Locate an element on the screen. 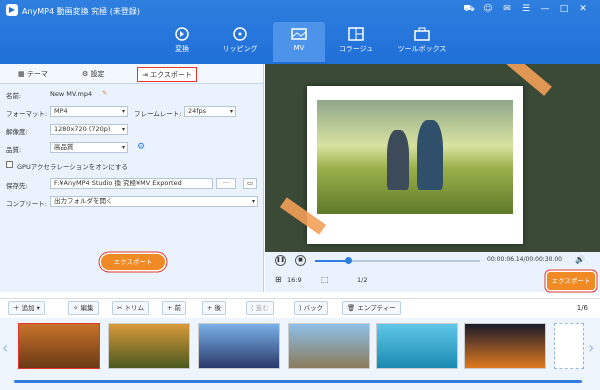 The image size is (600, 390). preview-image is located at coordinates (415, 157).